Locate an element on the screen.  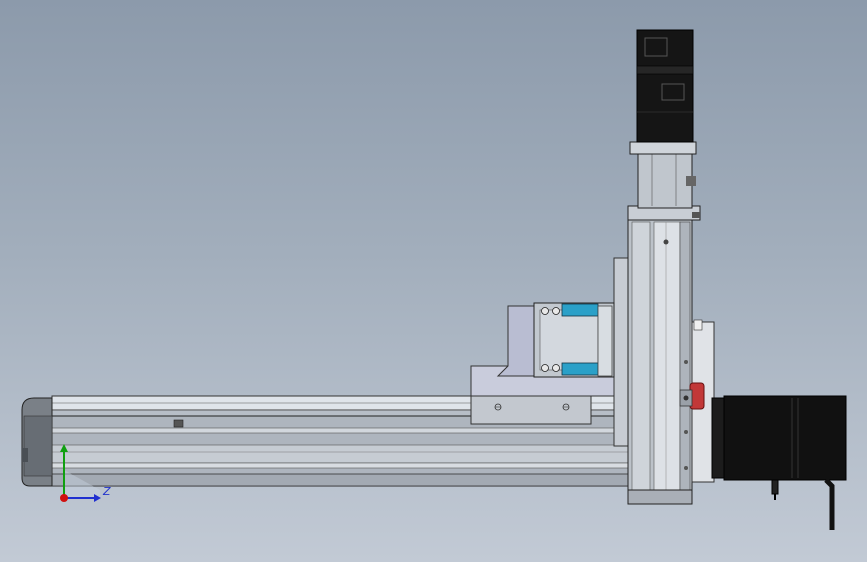
vertical-motor-mount is located at coordinates (663, 175).